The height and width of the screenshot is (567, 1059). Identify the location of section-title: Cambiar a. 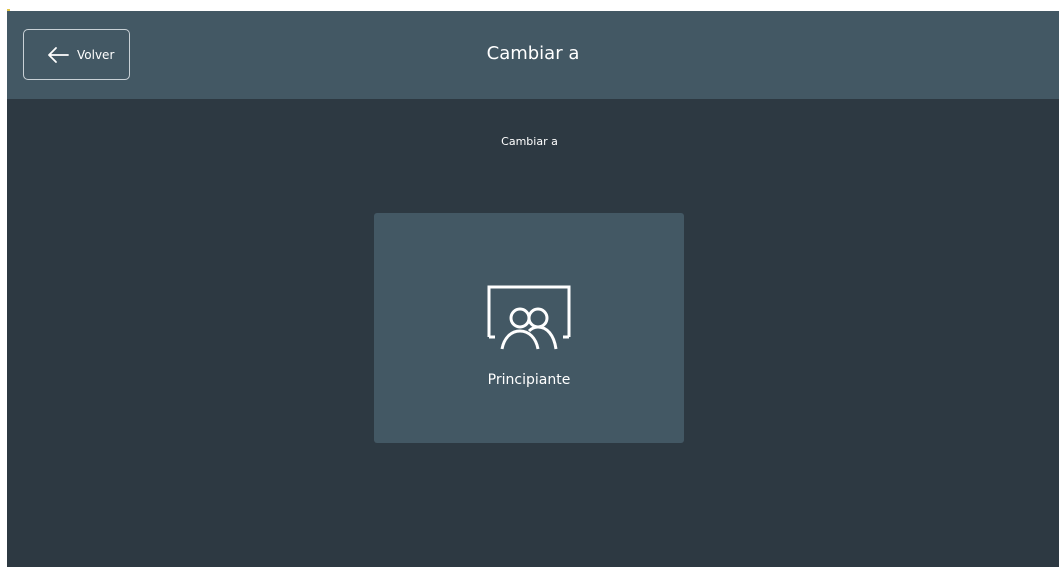
(529, 141).